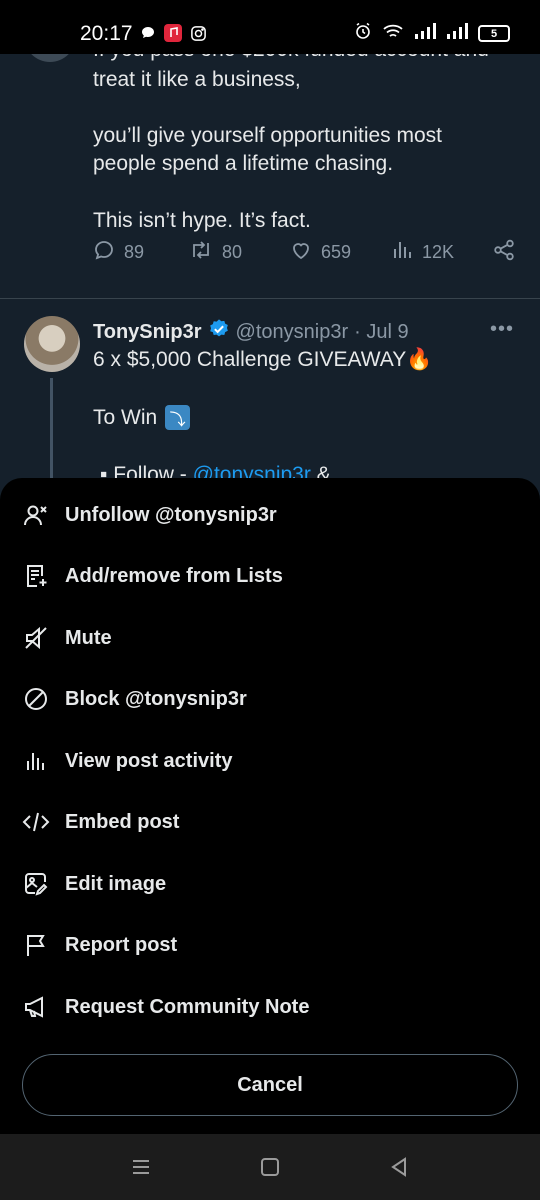 The image size is (540, 1200). I want to click on menu-item-embed: Embed post, so click(270, 822).